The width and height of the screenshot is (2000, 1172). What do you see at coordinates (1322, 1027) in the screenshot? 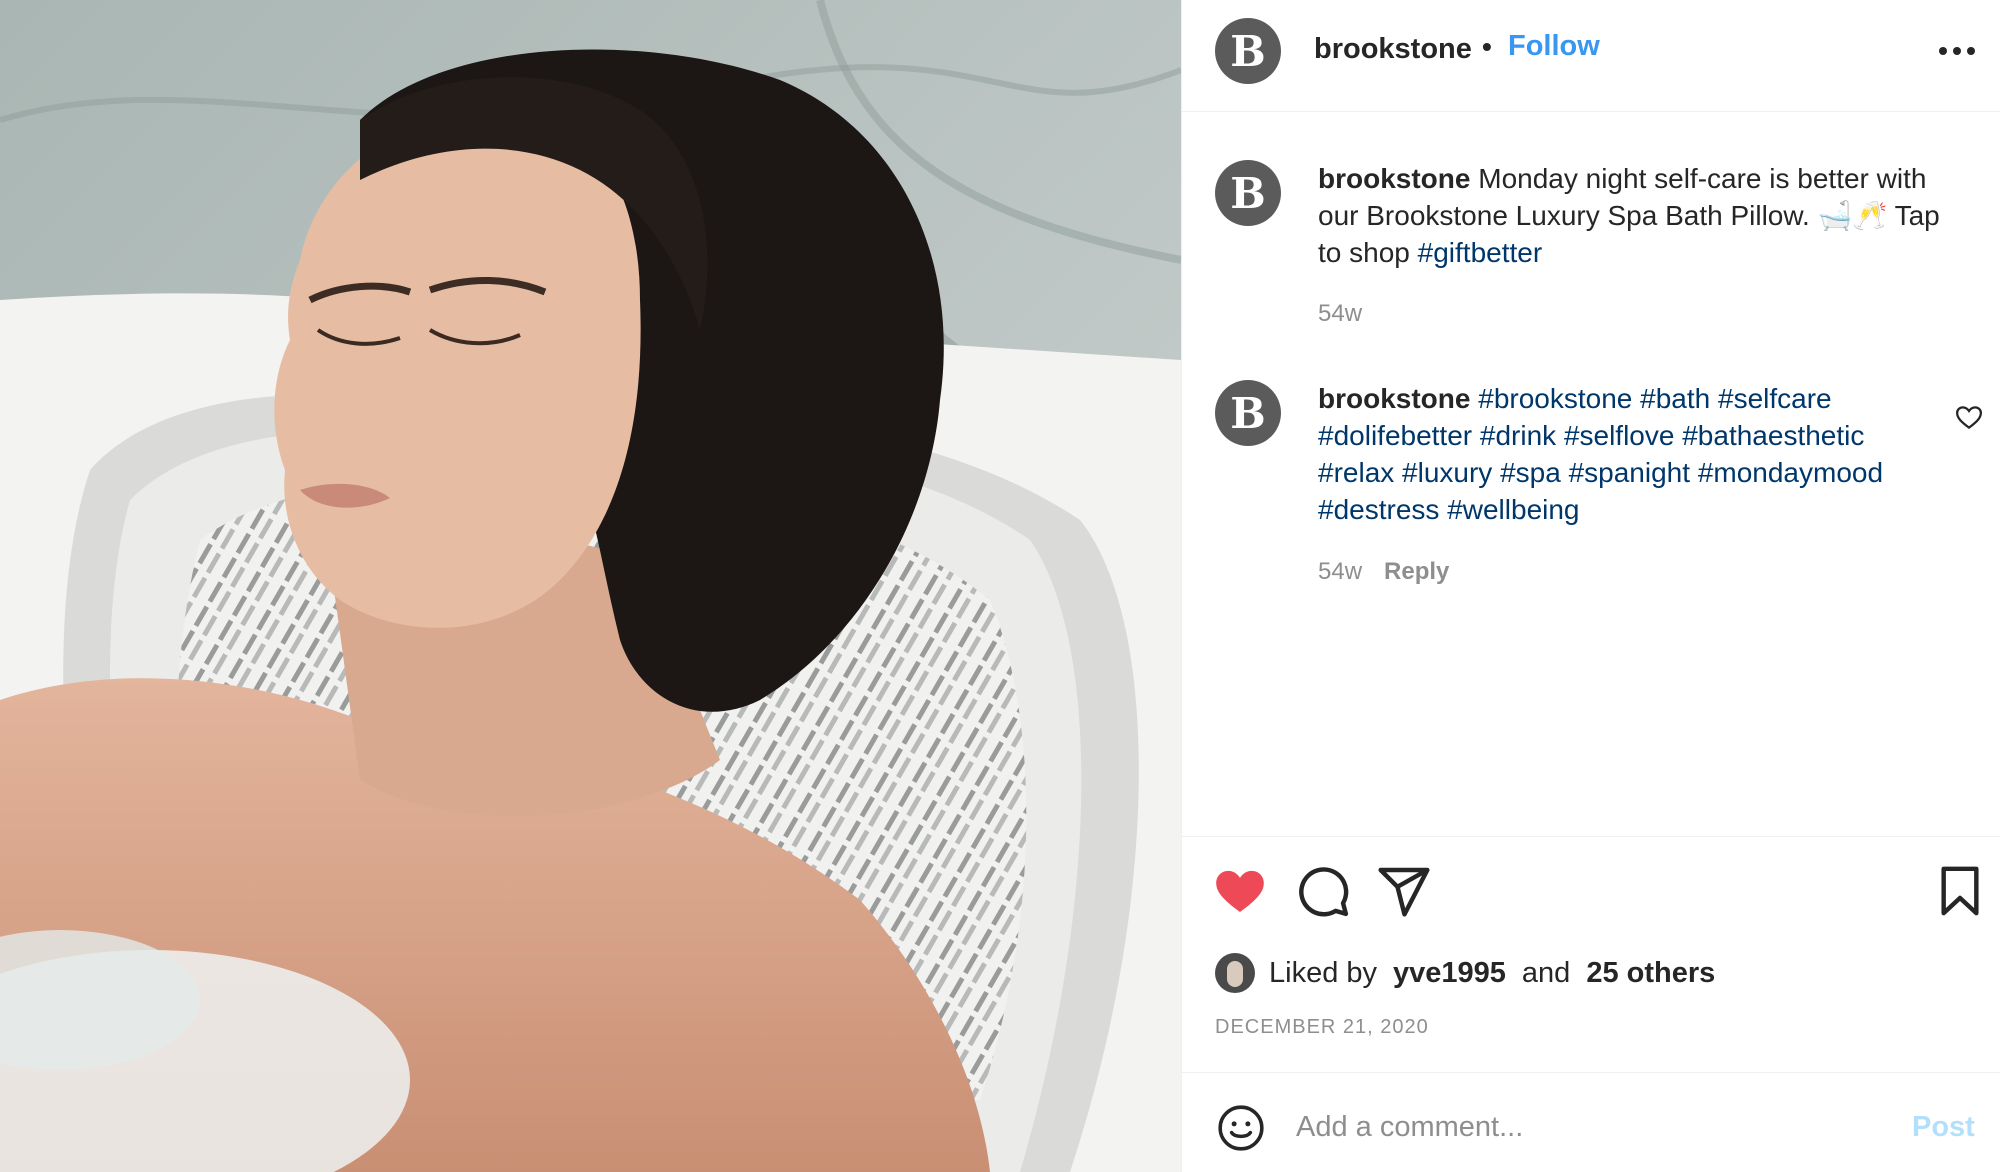
I see `post-date: DECEMBER 21, 2020` at bounding box center [1322, 1027].